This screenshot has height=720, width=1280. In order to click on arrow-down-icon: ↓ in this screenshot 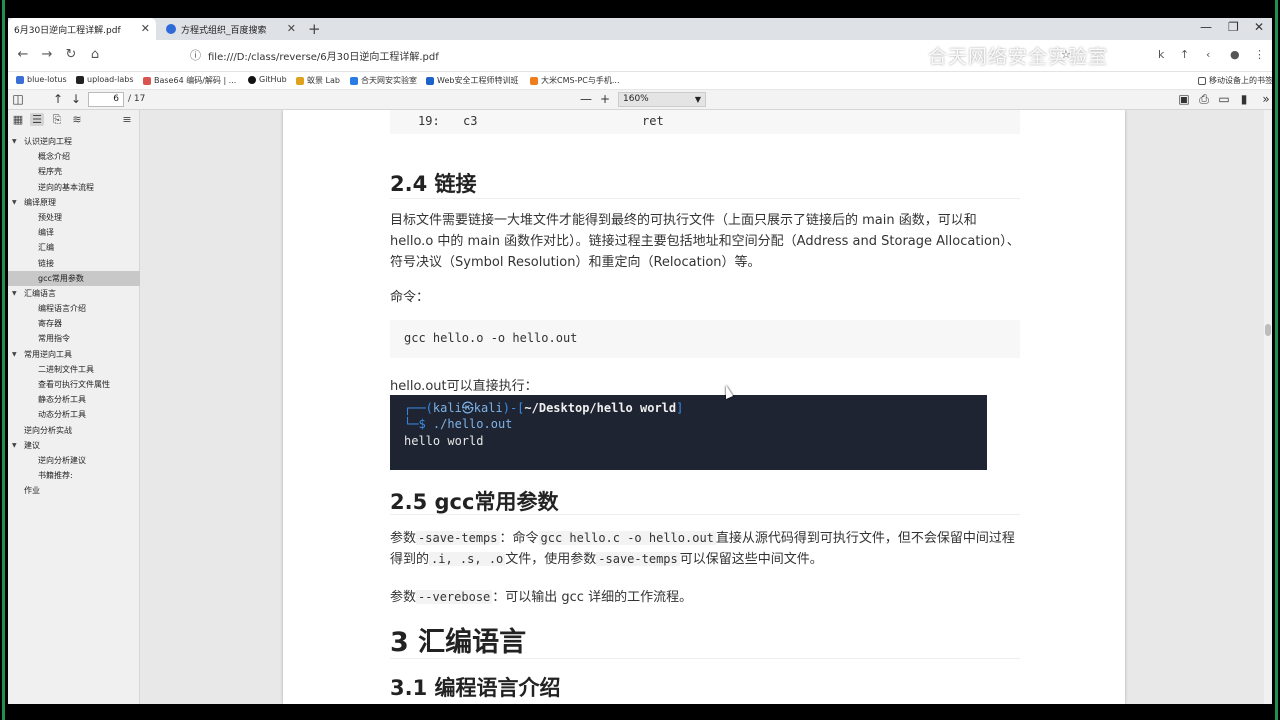, I will do `click(76, 99)`.